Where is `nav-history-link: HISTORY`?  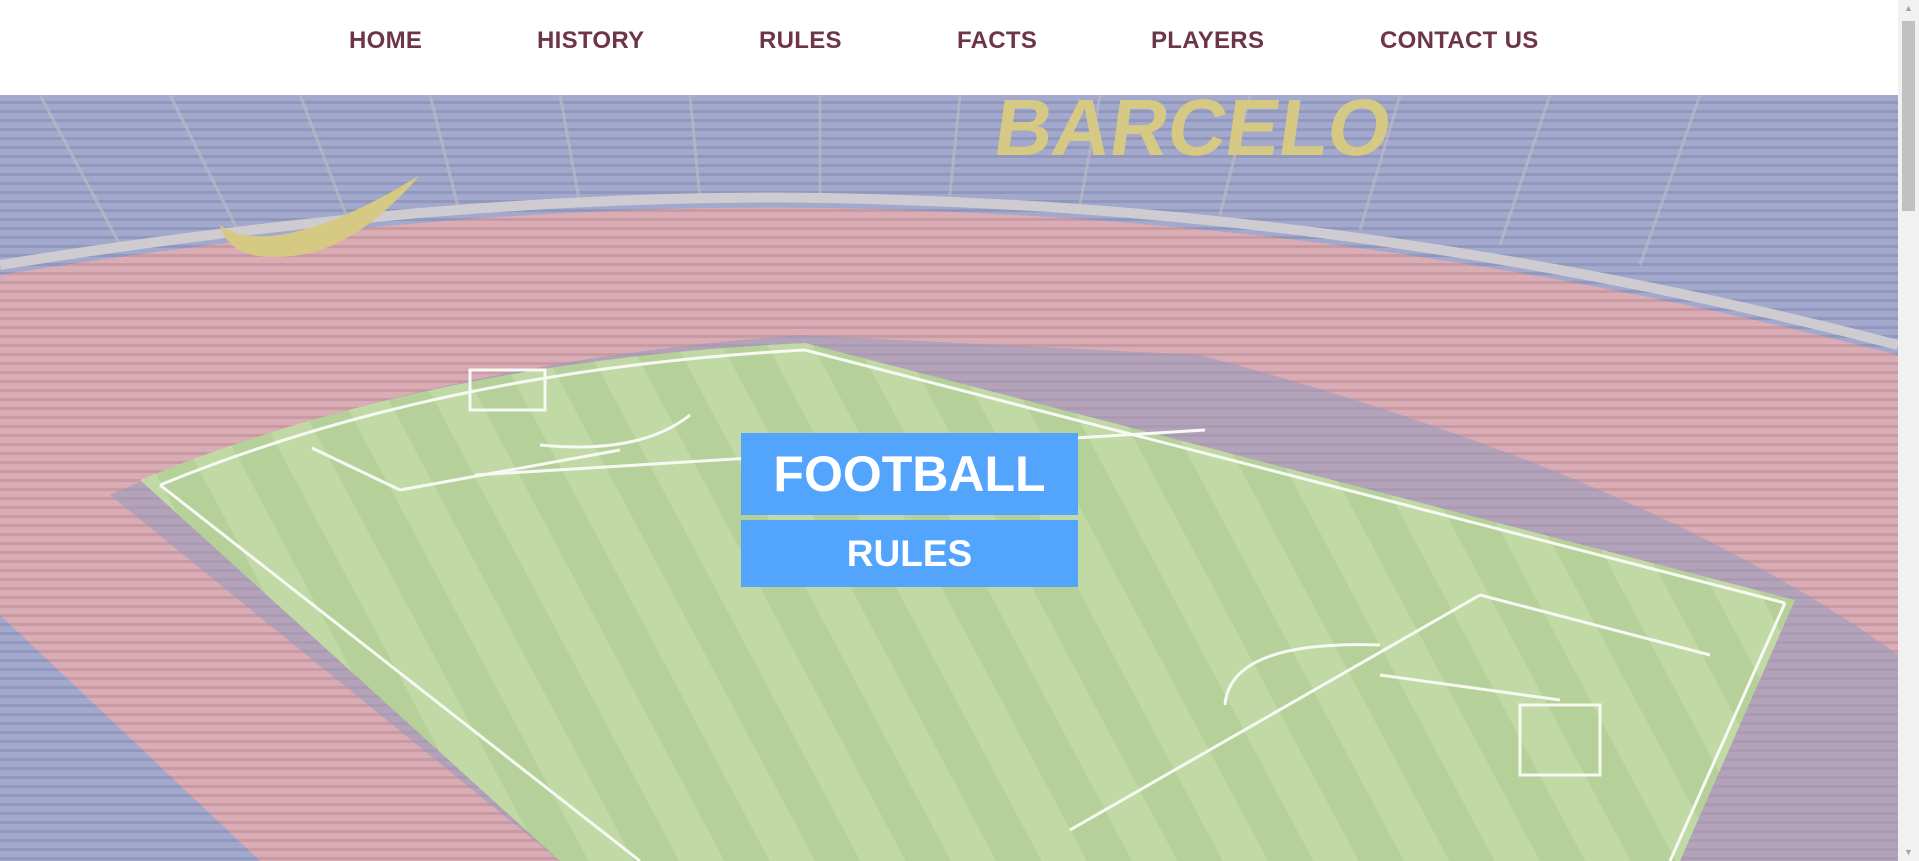 nav-history-link: HISTORY is located at coordinates (590, 41).